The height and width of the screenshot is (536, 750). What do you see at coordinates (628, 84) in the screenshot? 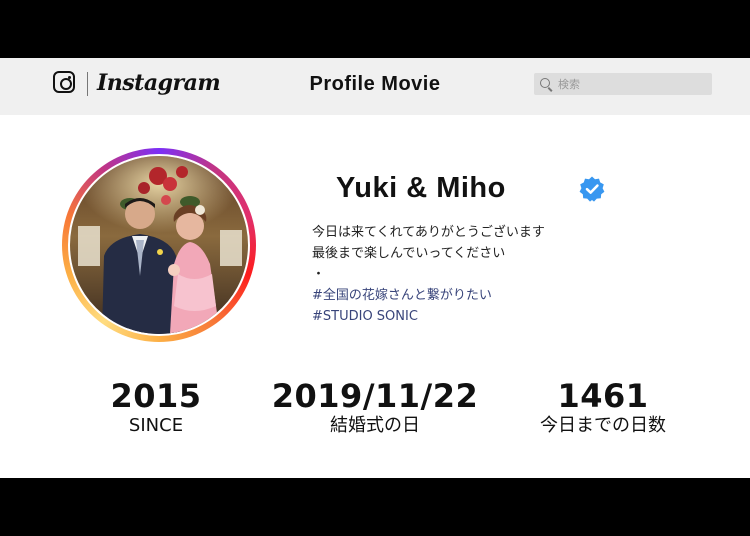
I see `search-input` at bounding box center [628, 84].